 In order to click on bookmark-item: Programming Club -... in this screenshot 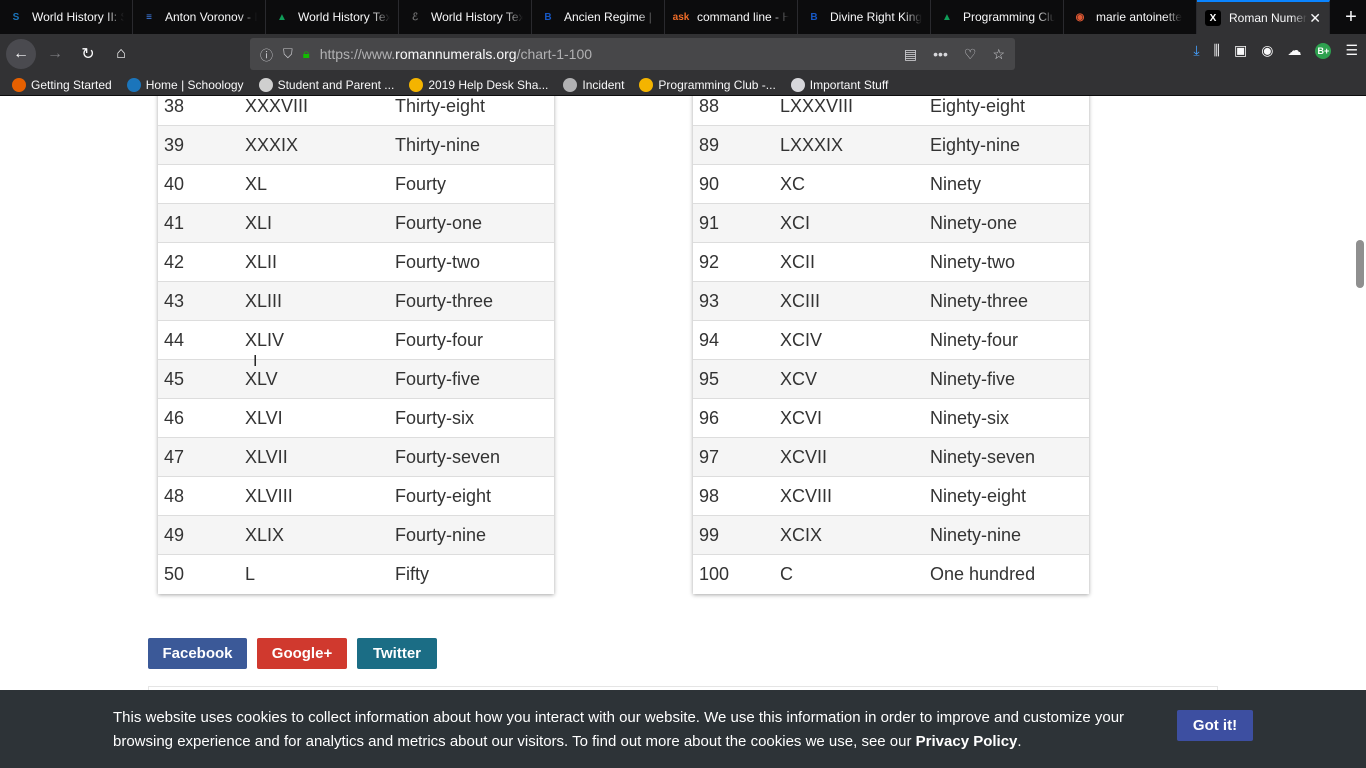, I will do `click(707, 84)`.